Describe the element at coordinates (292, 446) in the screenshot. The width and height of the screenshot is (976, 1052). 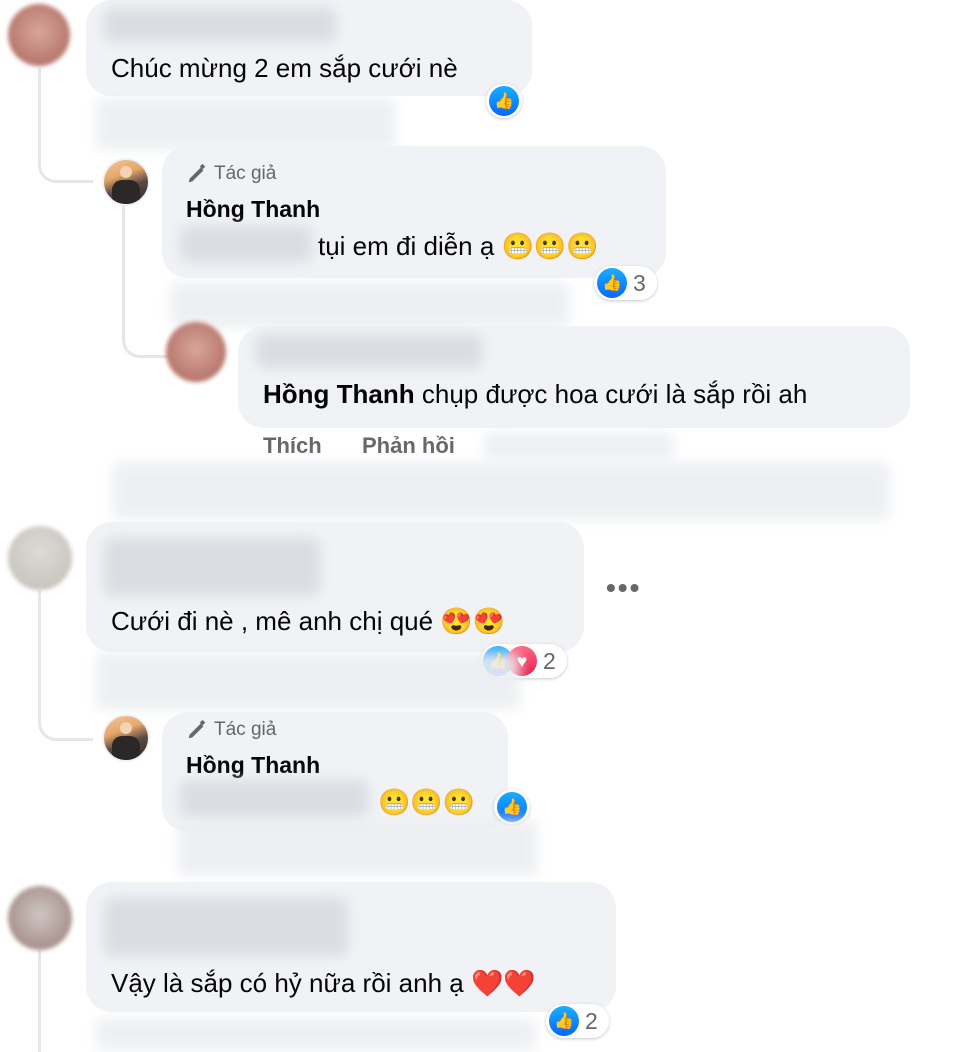
I see `like-action: Thích` at that location.